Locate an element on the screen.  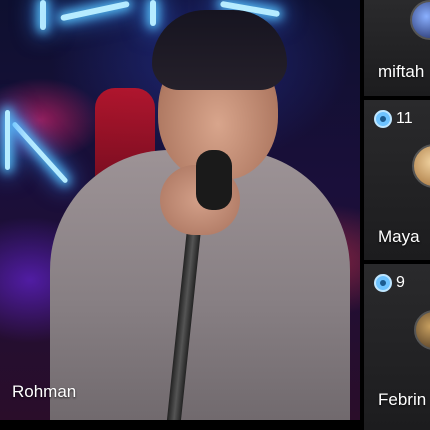
coin-count: 9 is located at coordinates (400, 282).